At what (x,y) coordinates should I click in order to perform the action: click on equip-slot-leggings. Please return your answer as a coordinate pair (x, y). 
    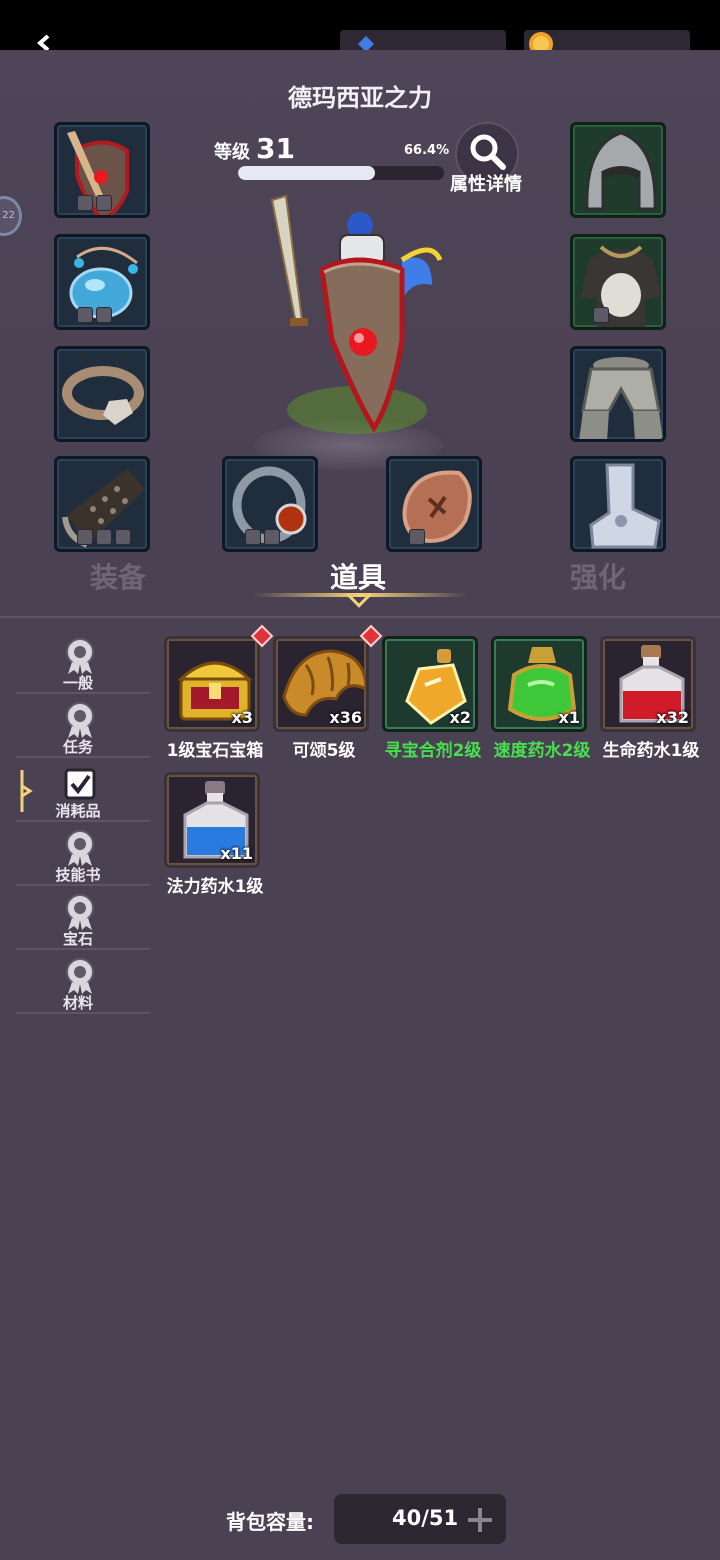
    Looking at the image, I should click on (618, 394).